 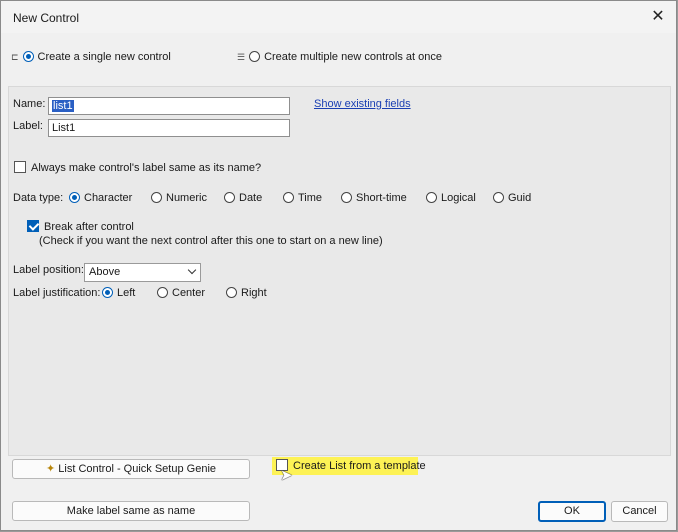 I want to click on data-type-numeric-radio, so click(x=156, y=197).